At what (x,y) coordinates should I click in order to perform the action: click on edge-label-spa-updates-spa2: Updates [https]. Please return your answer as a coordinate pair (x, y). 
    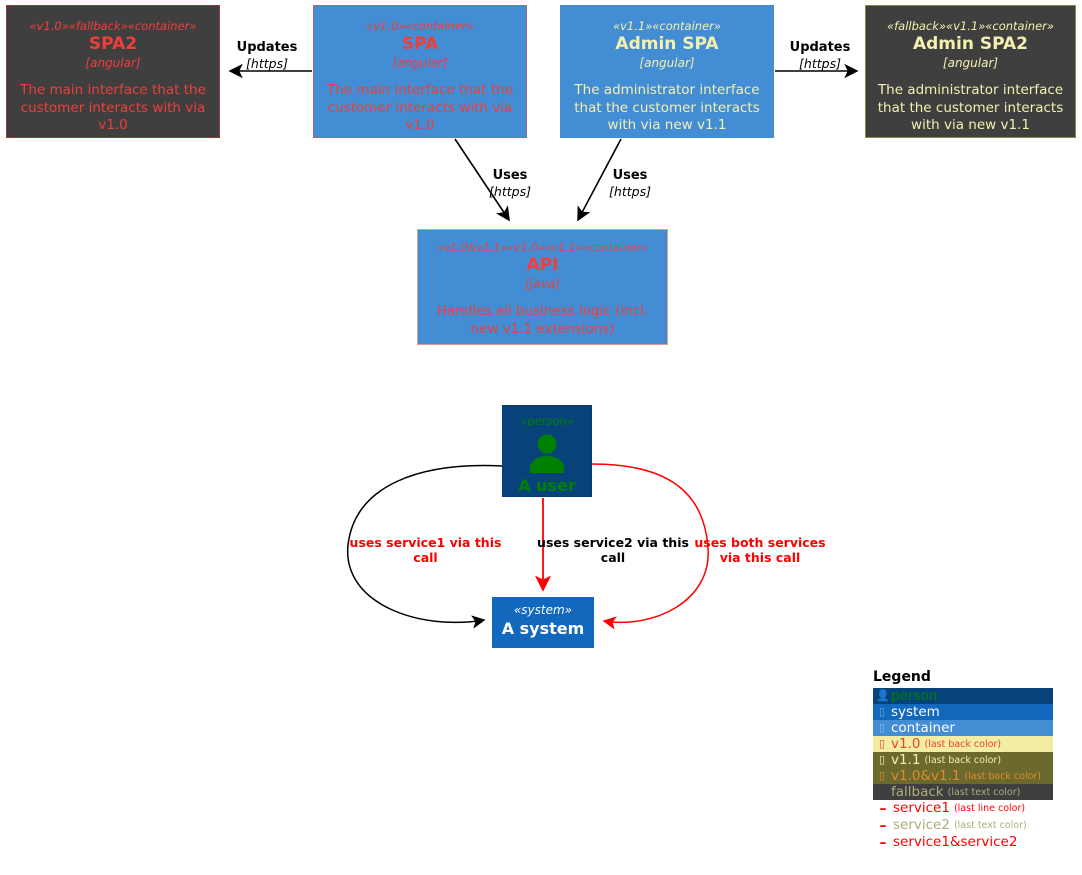
    Looking at the image, I should click on (267, 56).